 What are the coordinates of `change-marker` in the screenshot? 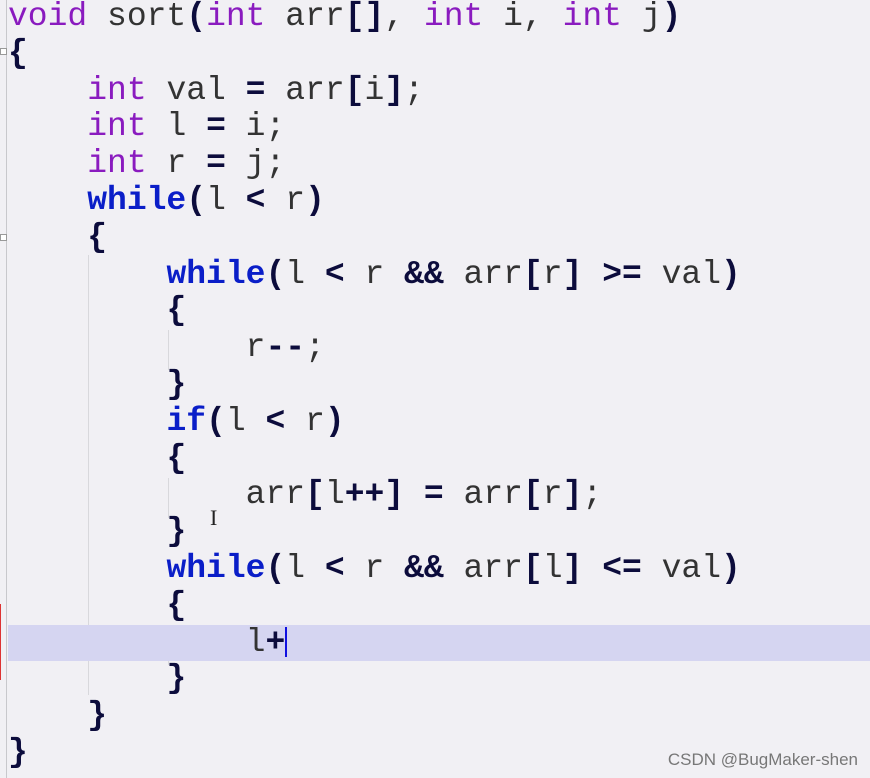 It's located at (2, 642).